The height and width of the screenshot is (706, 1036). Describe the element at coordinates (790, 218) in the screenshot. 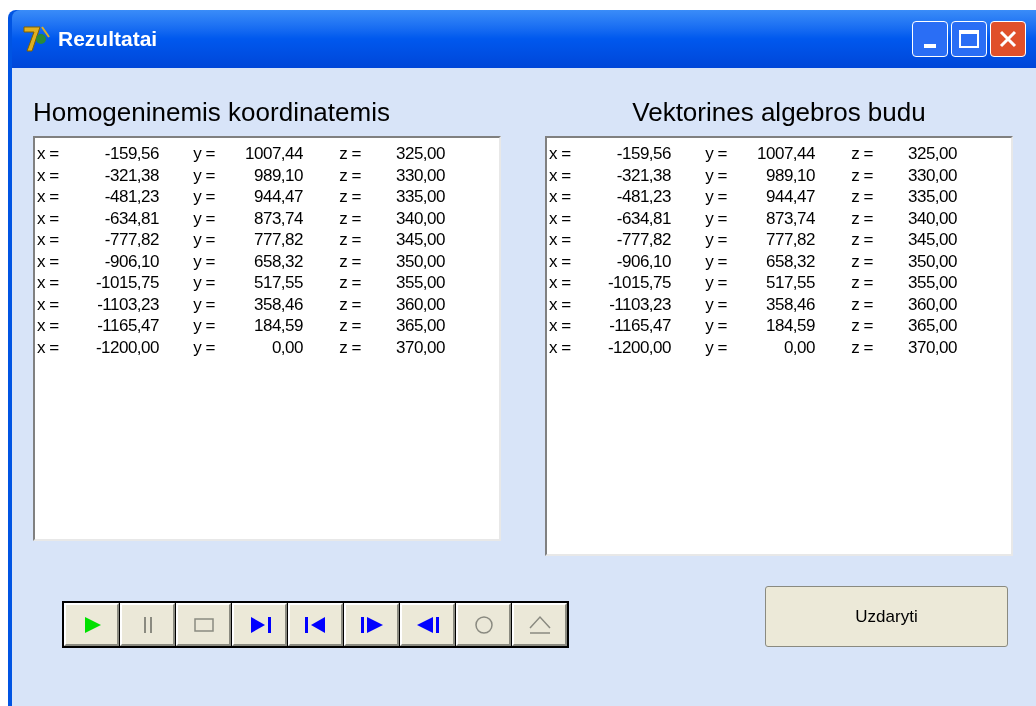

I see `coordinate-value: 873,74` at that location.